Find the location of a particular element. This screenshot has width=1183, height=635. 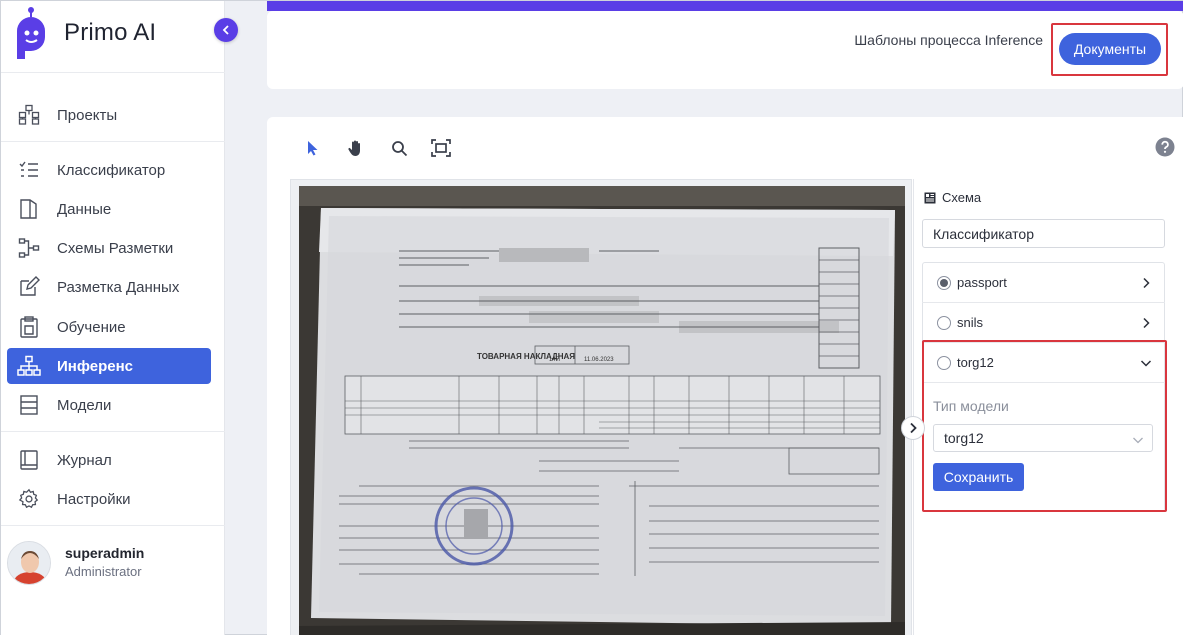

user-role: Administrator is located at coordinates (103, 571).